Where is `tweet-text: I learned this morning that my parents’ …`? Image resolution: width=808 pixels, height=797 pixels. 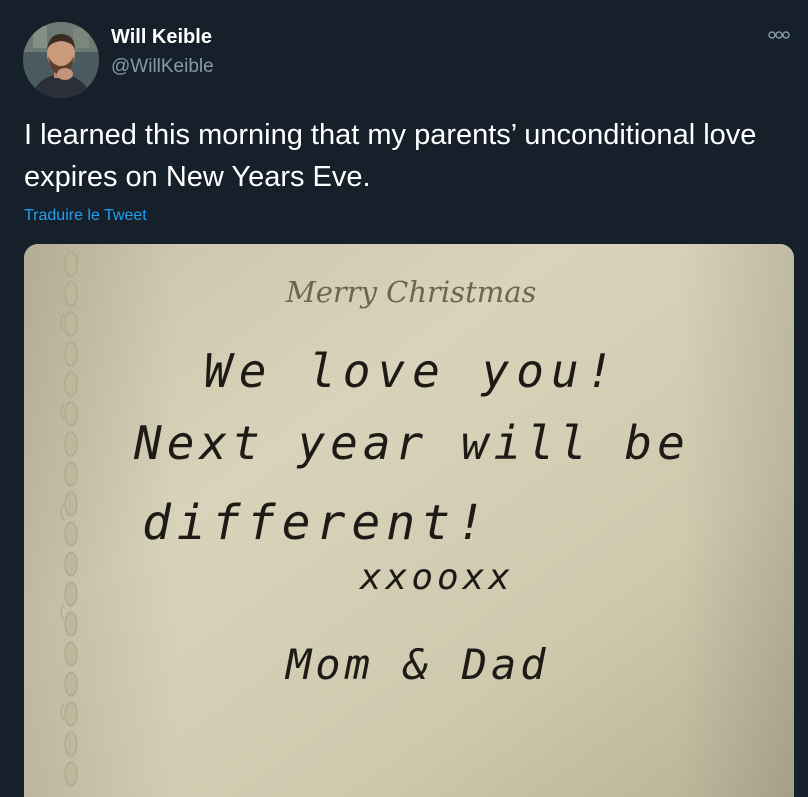 tweet-text: I learned this morning that my parents’ … is located at coordinates (390, 156).